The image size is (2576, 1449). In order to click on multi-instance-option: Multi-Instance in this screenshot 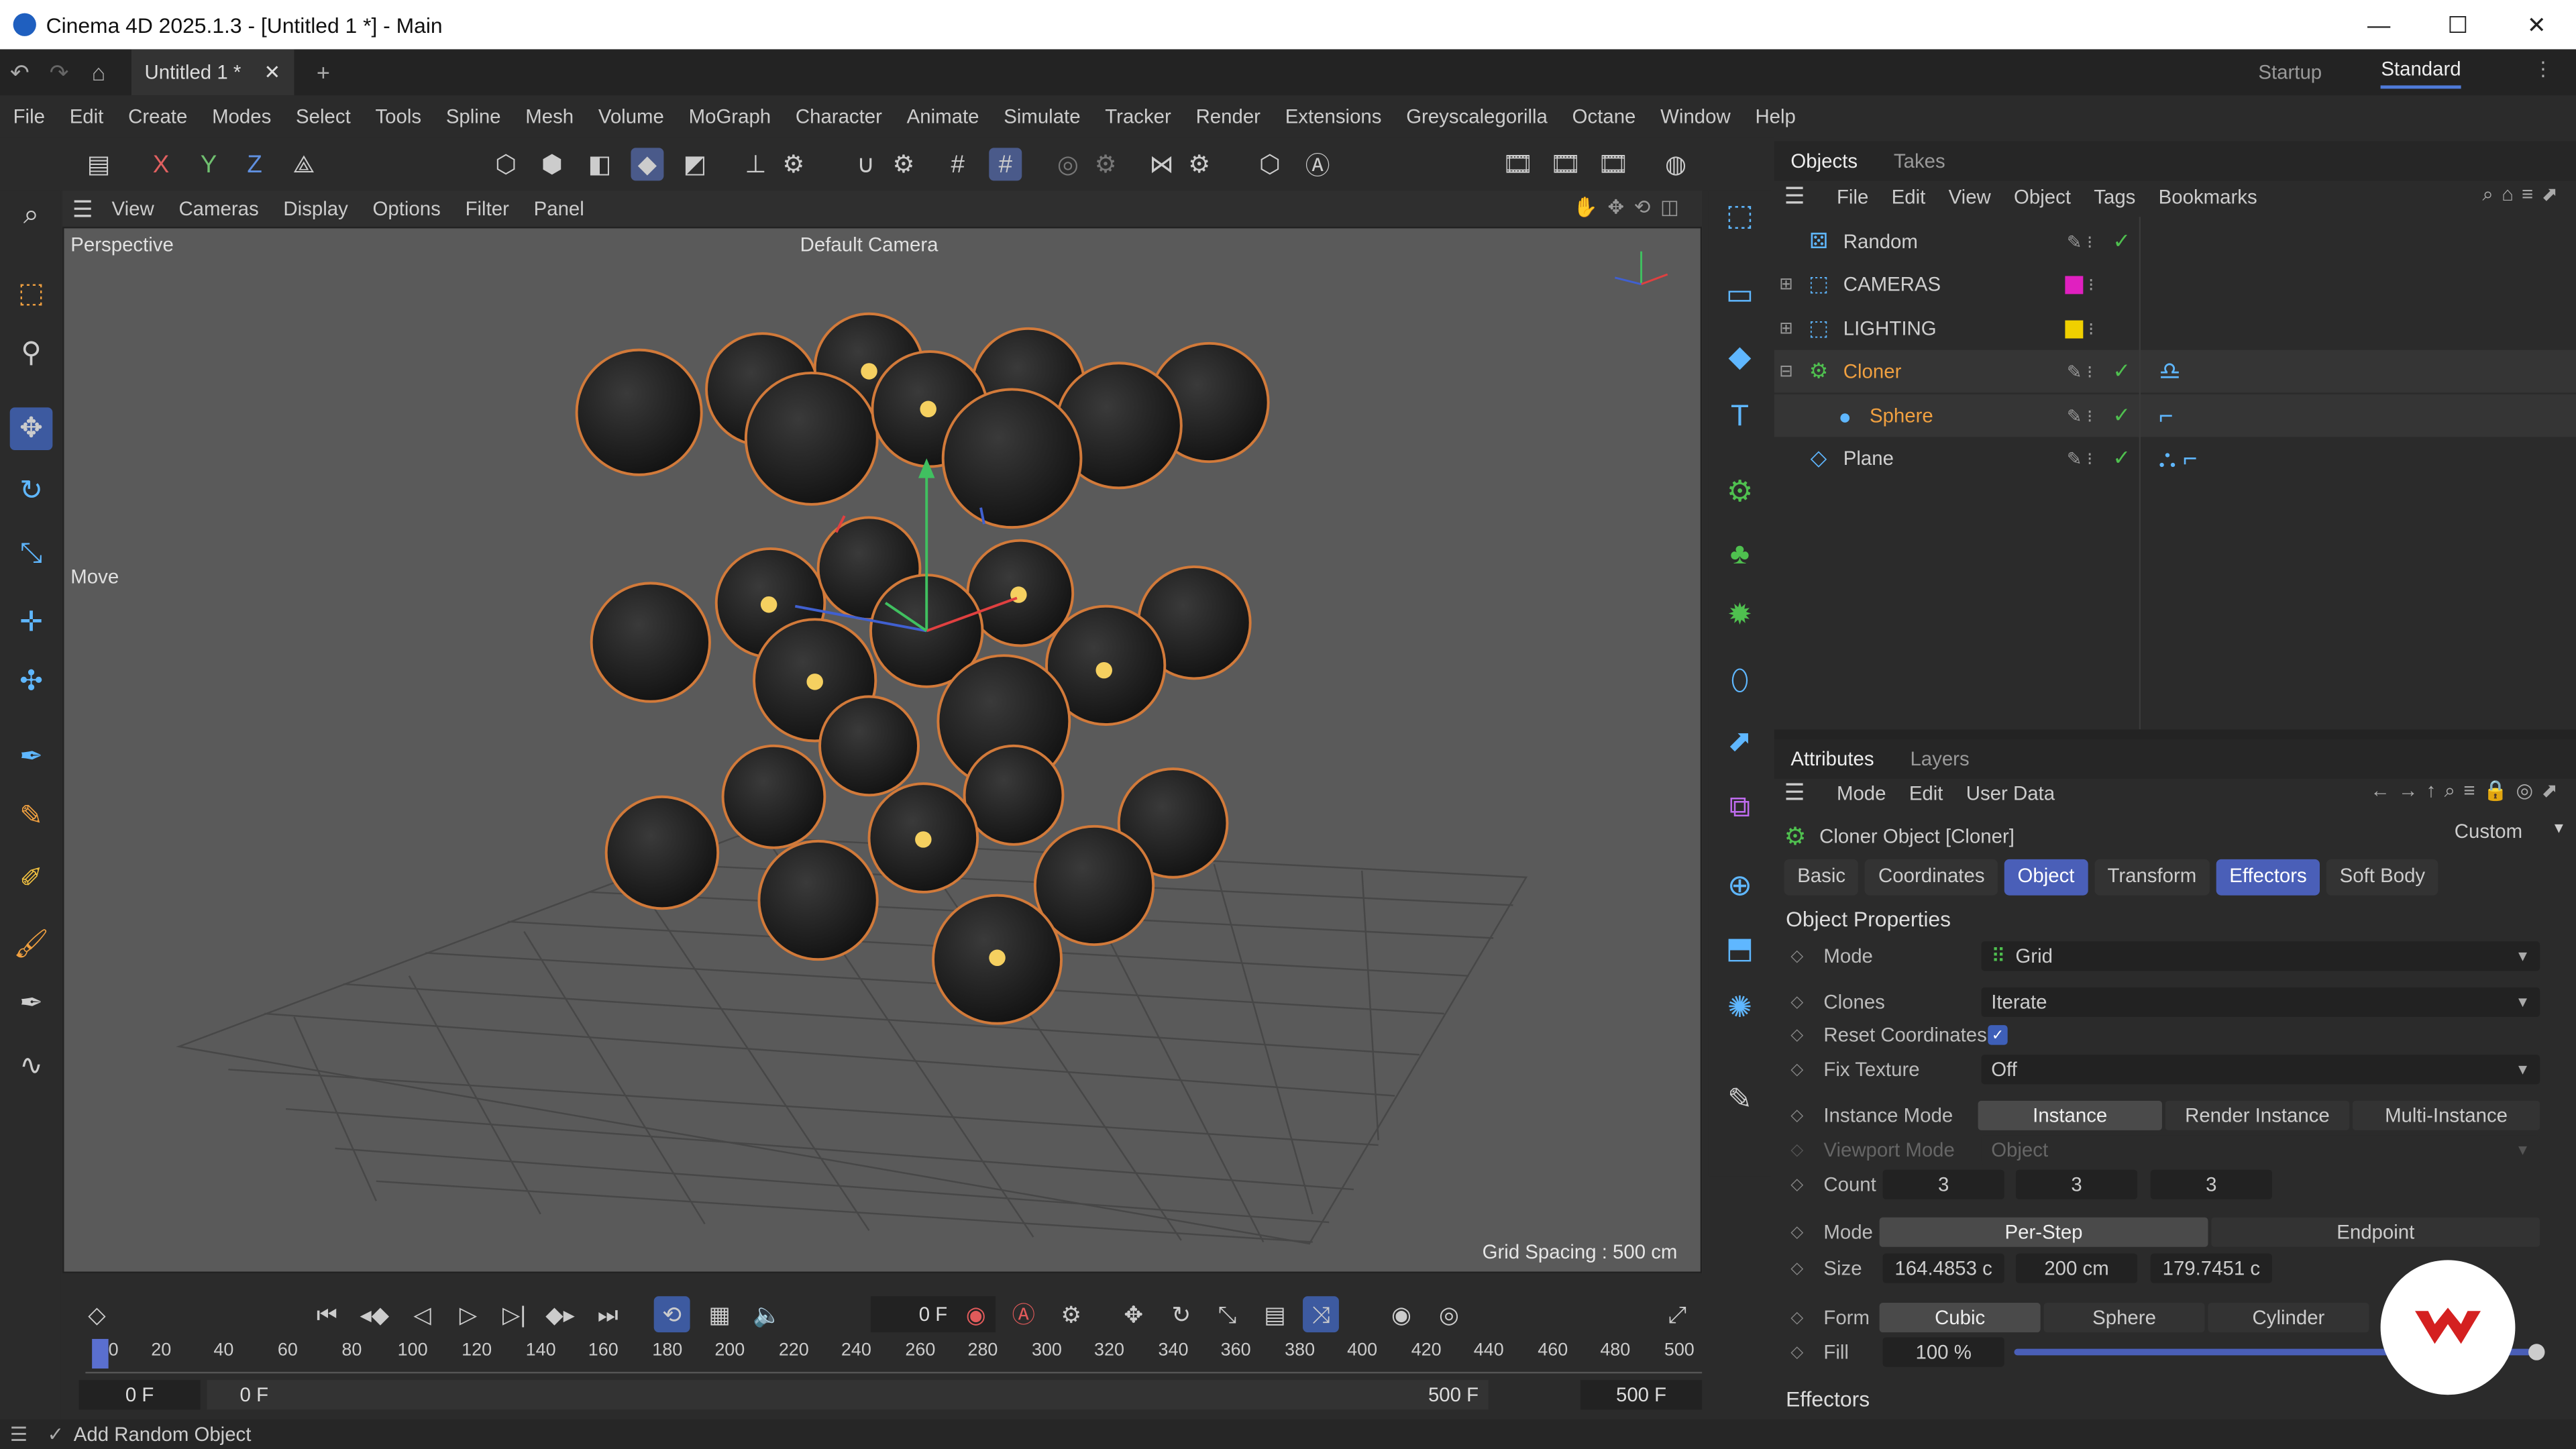, I will do `click(2446, 1115)`.